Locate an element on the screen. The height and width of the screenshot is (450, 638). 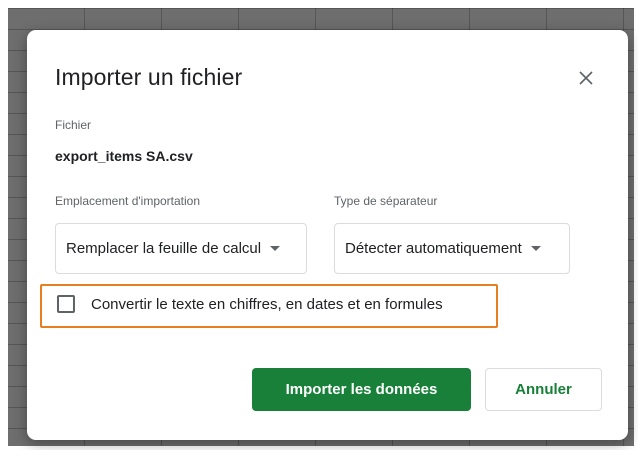
close-icon is located at coordinates (586, 78).